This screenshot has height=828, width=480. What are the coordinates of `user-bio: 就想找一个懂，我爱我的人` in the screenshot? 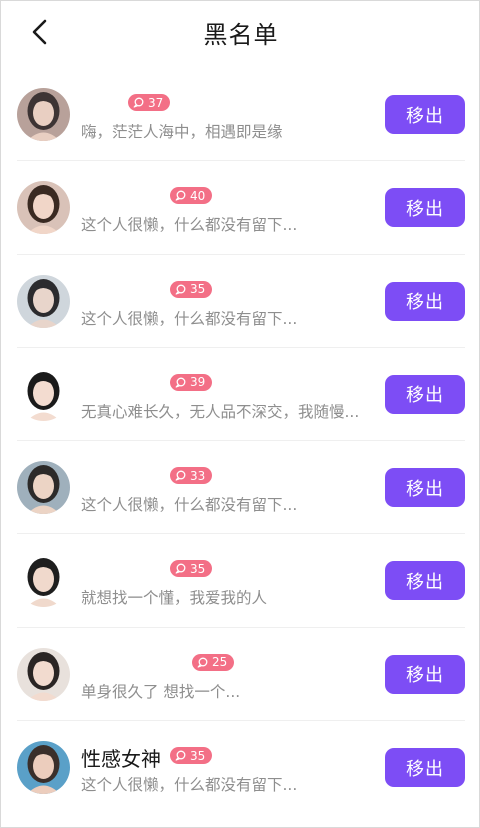 It's located at (174, 598).